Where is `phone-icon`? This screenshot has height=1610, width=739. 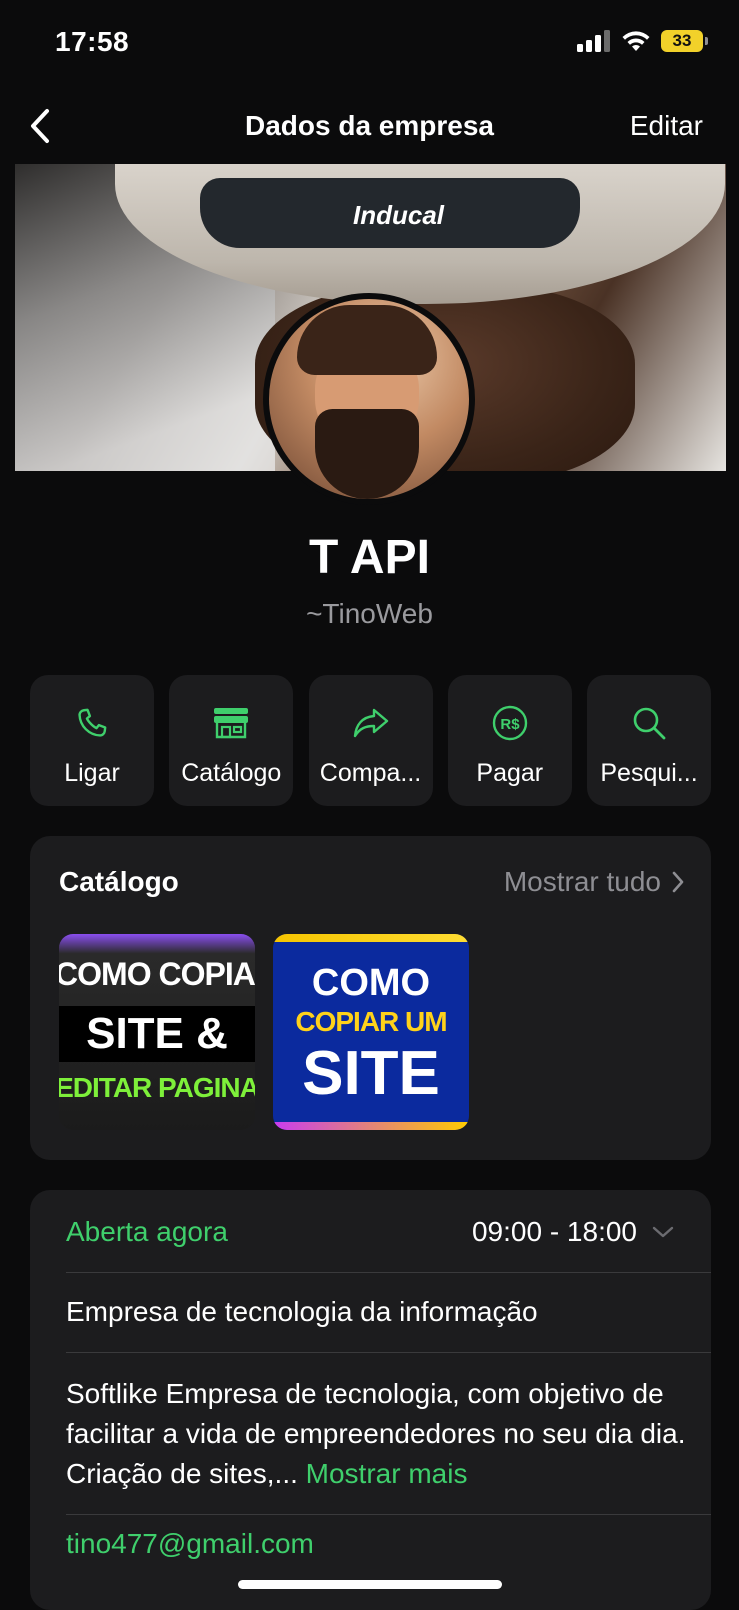 phone-icon is located at coordinates (92, 722).